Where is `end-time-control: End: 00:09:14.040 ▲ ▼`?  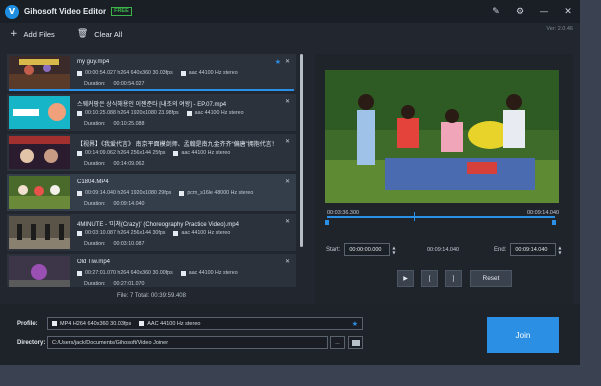 end-time-control: End: 00:09:14.040 ▲ ▼ is located at coordinates (529, 249).